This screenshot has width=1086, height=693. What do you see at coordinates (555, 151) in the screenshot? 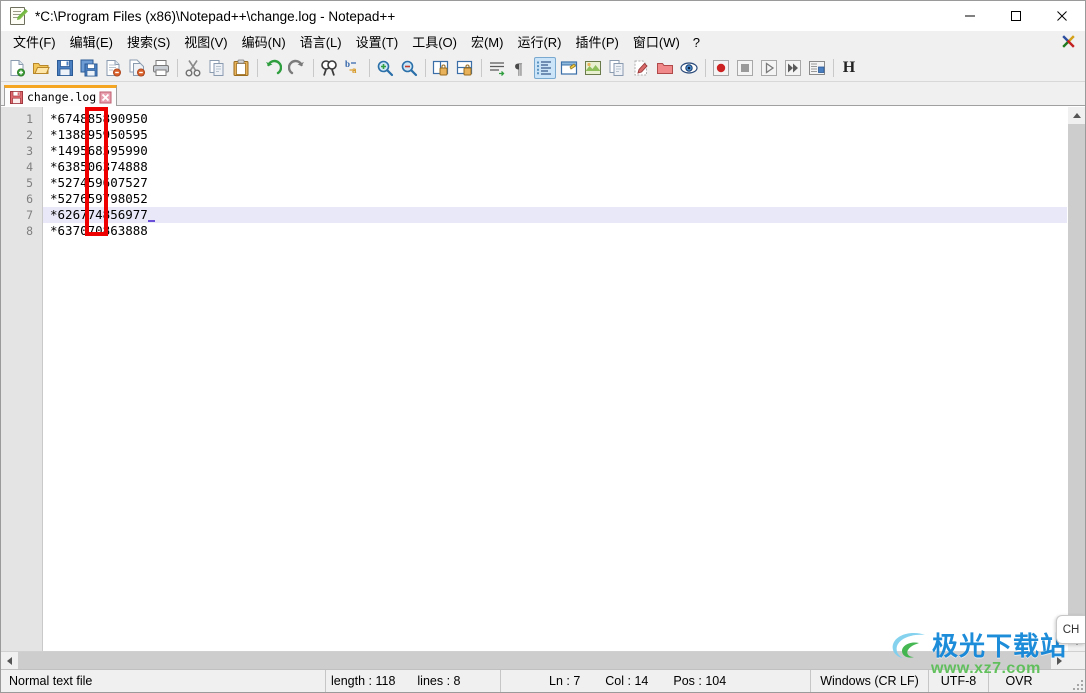
I see `code-line: *149568595990` at bounding box center [555, 151].